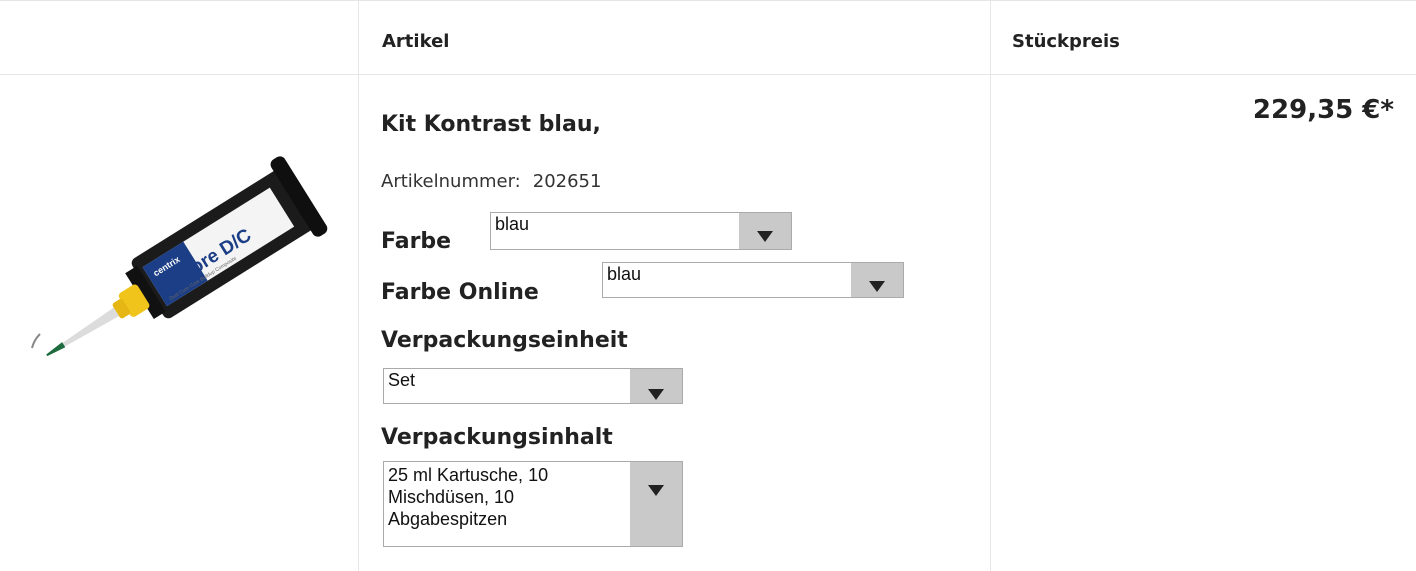  What do you see at coordinates (451, 181) in the screenshot?
I see `article-number-label: Artikelnummer:` at bounding box center [451, 181].